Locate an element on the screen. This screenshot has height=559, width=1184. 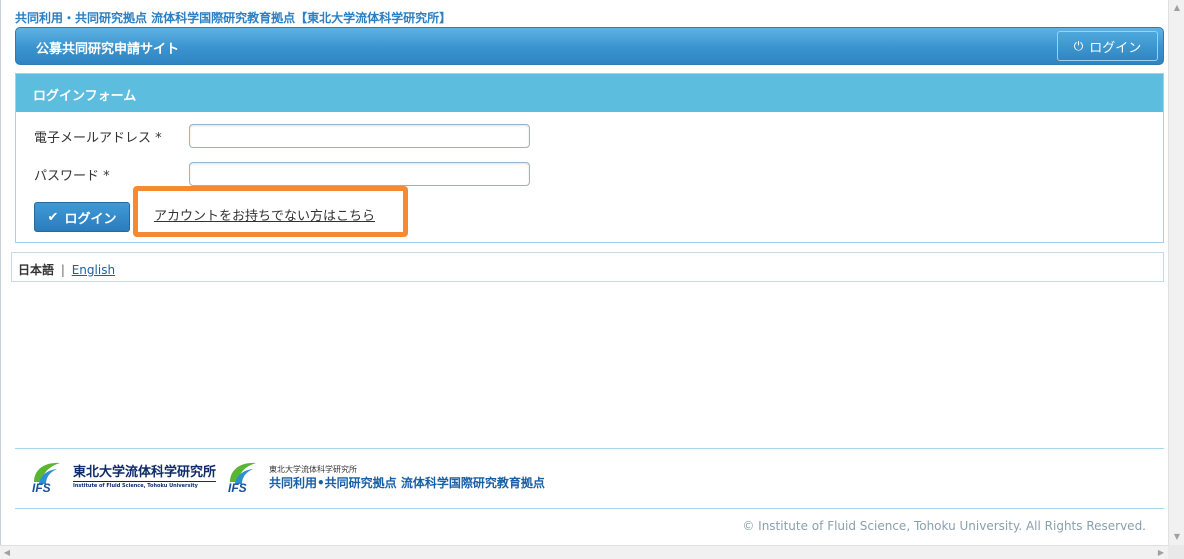
language-english-link: English is located at coordinates (93, 270).